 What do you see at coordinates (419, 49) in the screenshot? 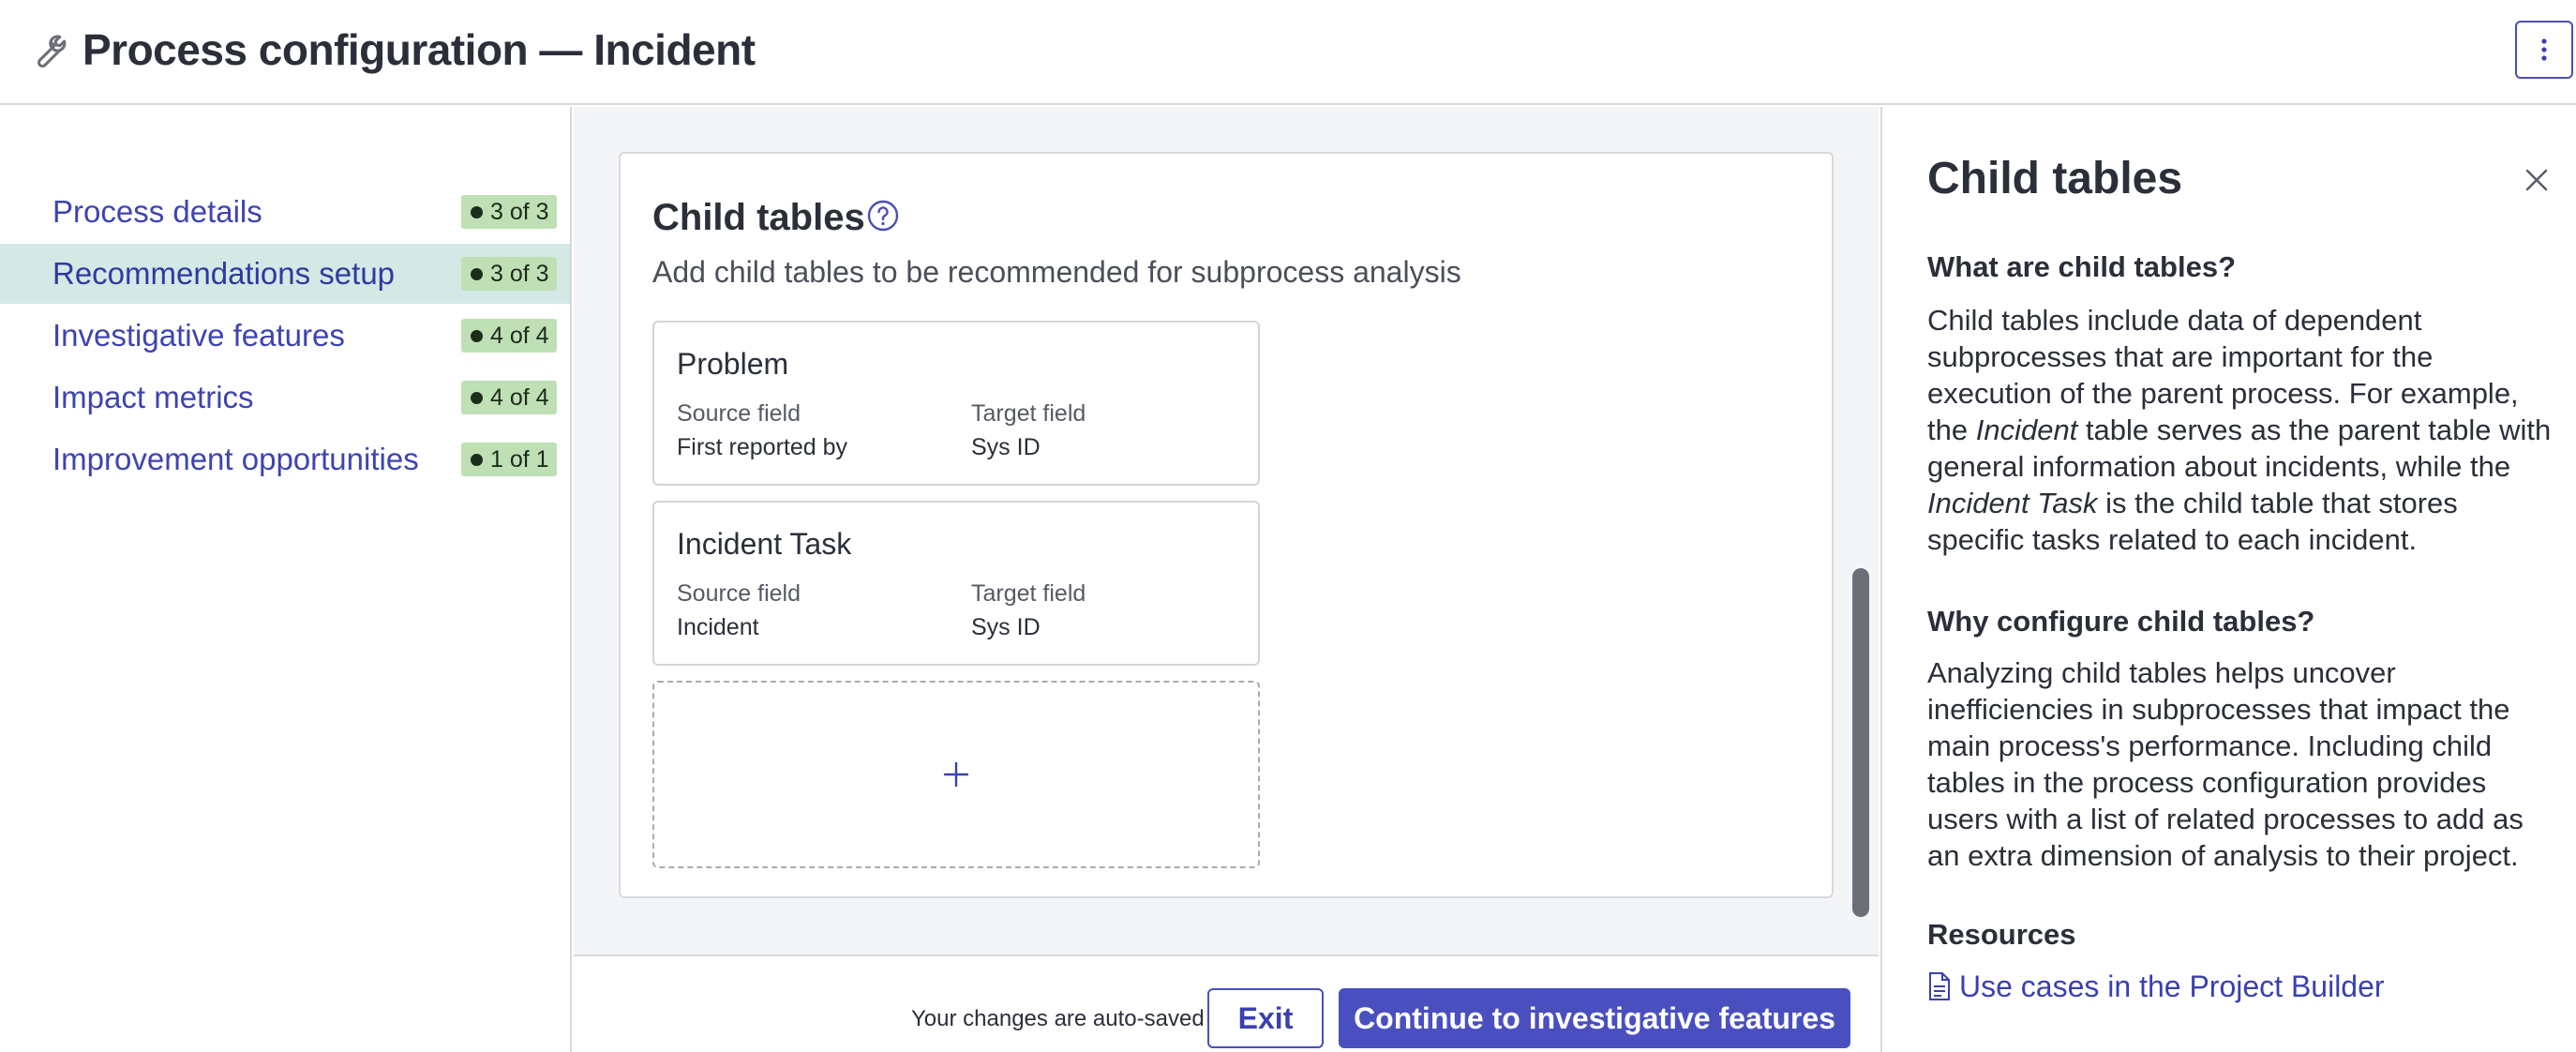
I see `page-title: Process configuration — Incident` at bounding box center [419, 49].